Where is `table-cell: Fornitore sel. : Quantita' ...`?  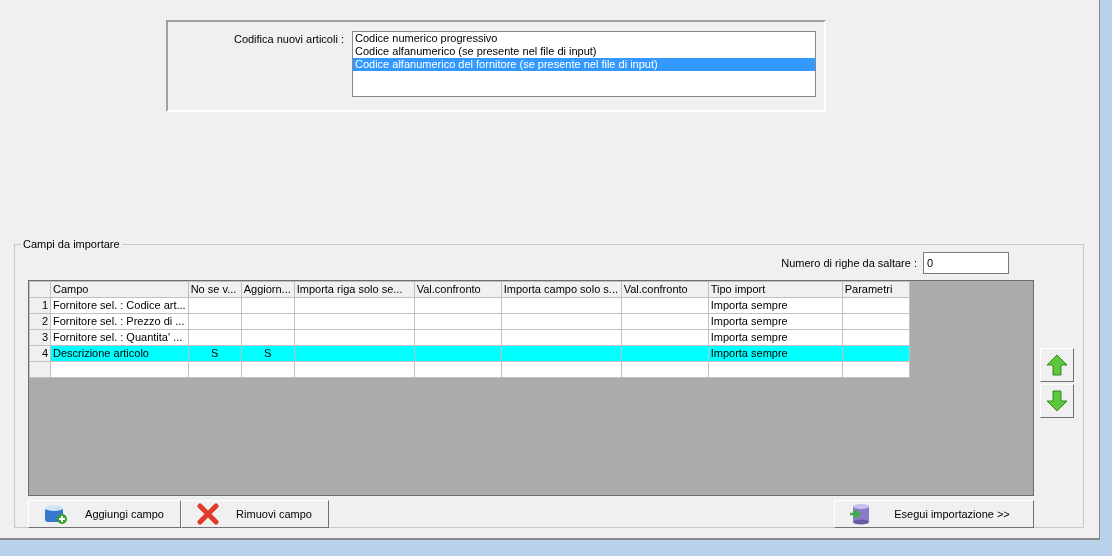
table-cell: Fornitore sel. : Quantita' ... is located at coordinates (119, 337).